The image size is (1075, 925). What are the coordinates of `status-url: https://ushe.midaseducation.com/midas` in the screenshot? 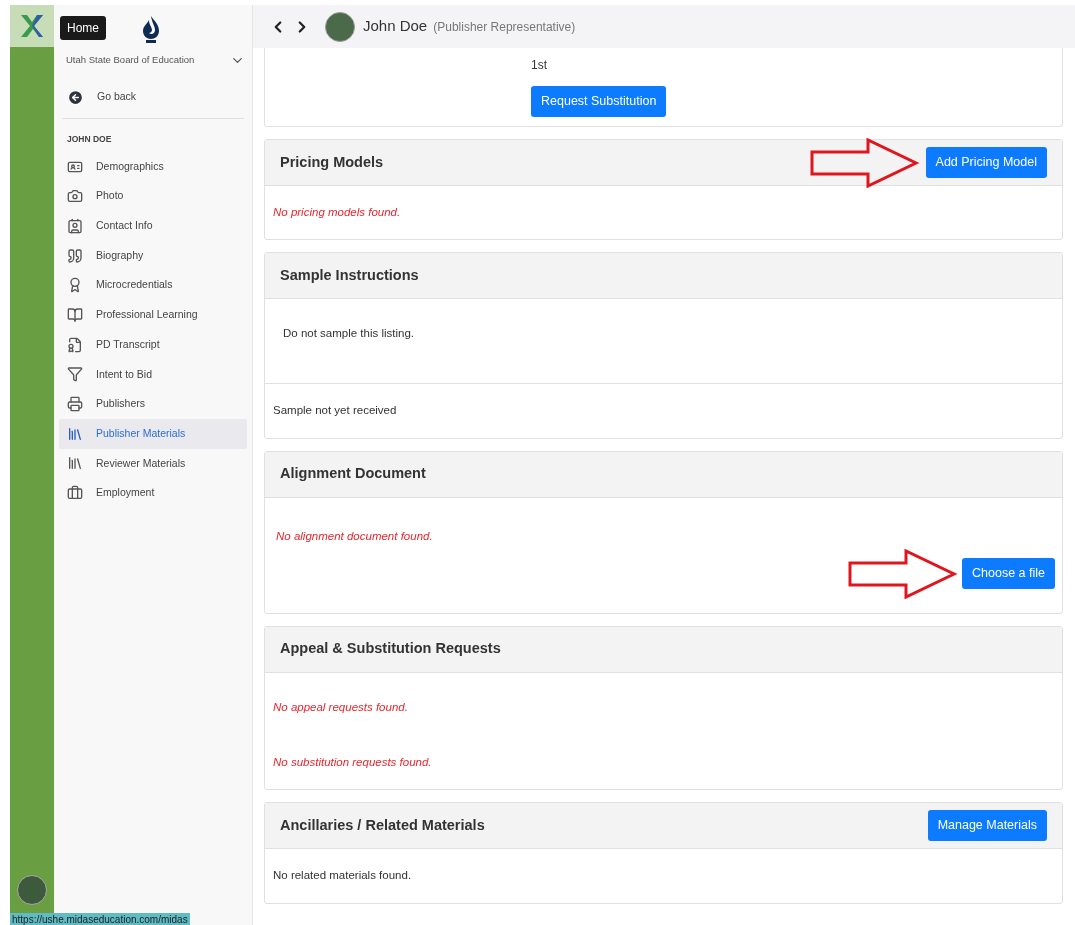 It's located at (100, 919).